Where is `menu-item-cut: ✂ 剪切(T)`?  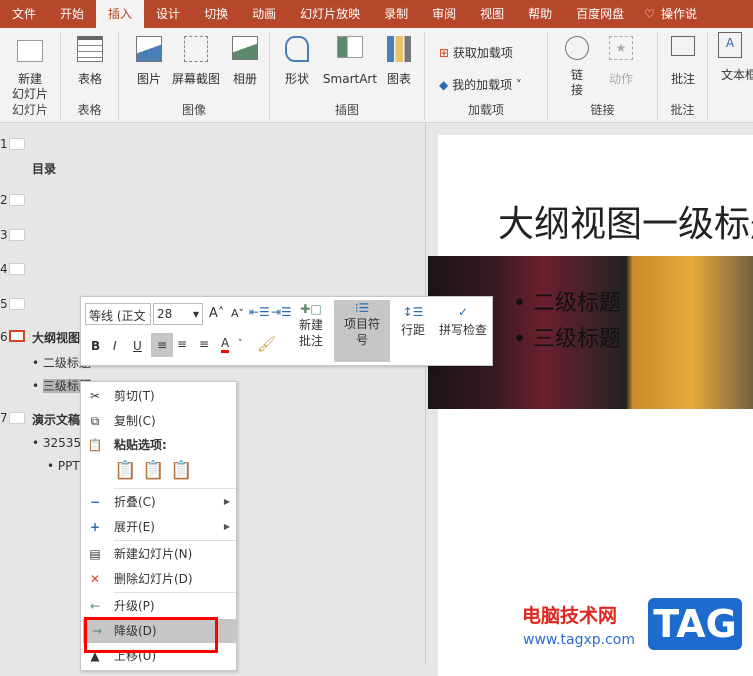
menu-item-cut: ✂ 剪切(T) is located at coordinates (158, 396).